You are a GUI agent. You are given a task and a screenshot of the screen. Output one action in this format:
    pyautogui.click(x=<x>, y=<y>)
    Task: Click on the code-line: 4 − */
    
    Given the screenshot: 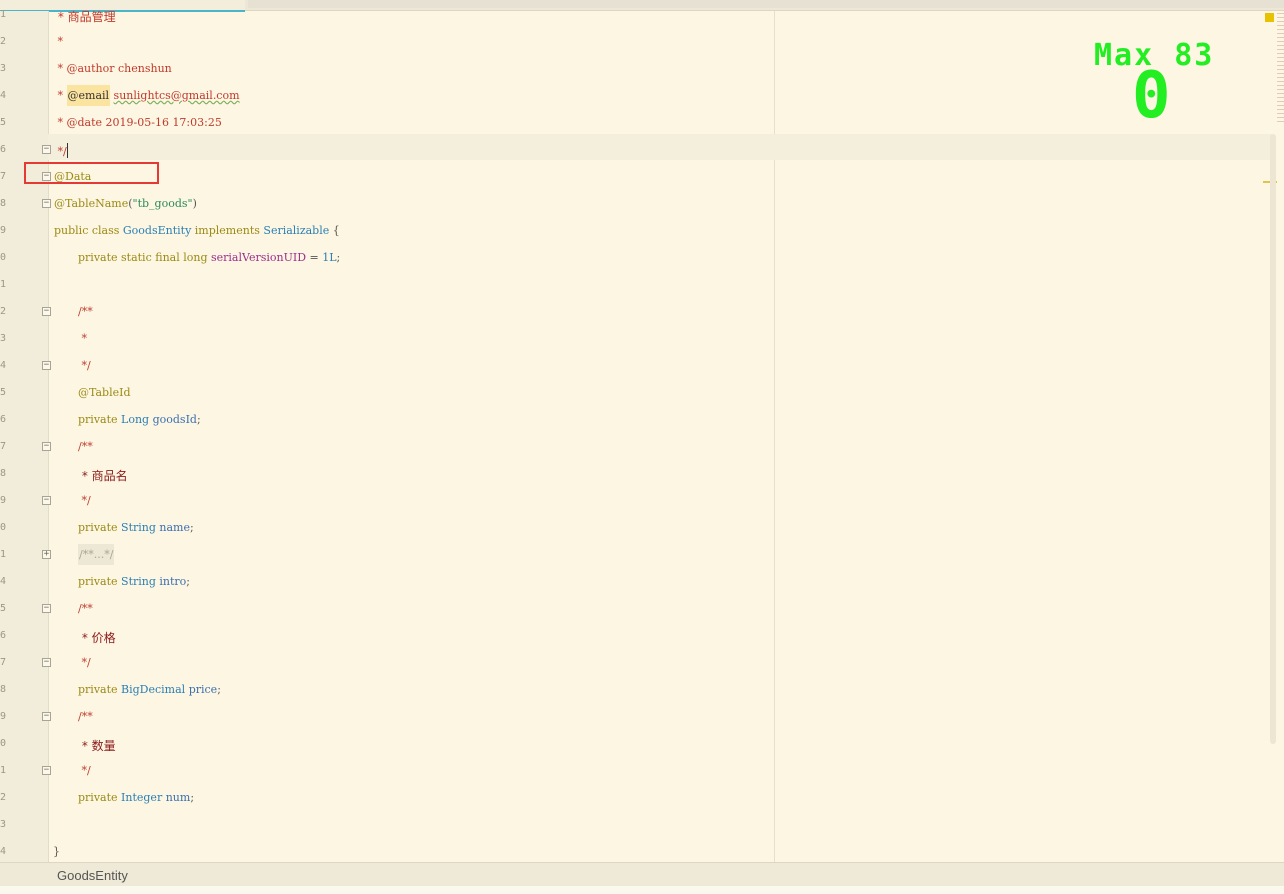 What is the action you would take?
    pyautogui.click(x=636, y=366)
    